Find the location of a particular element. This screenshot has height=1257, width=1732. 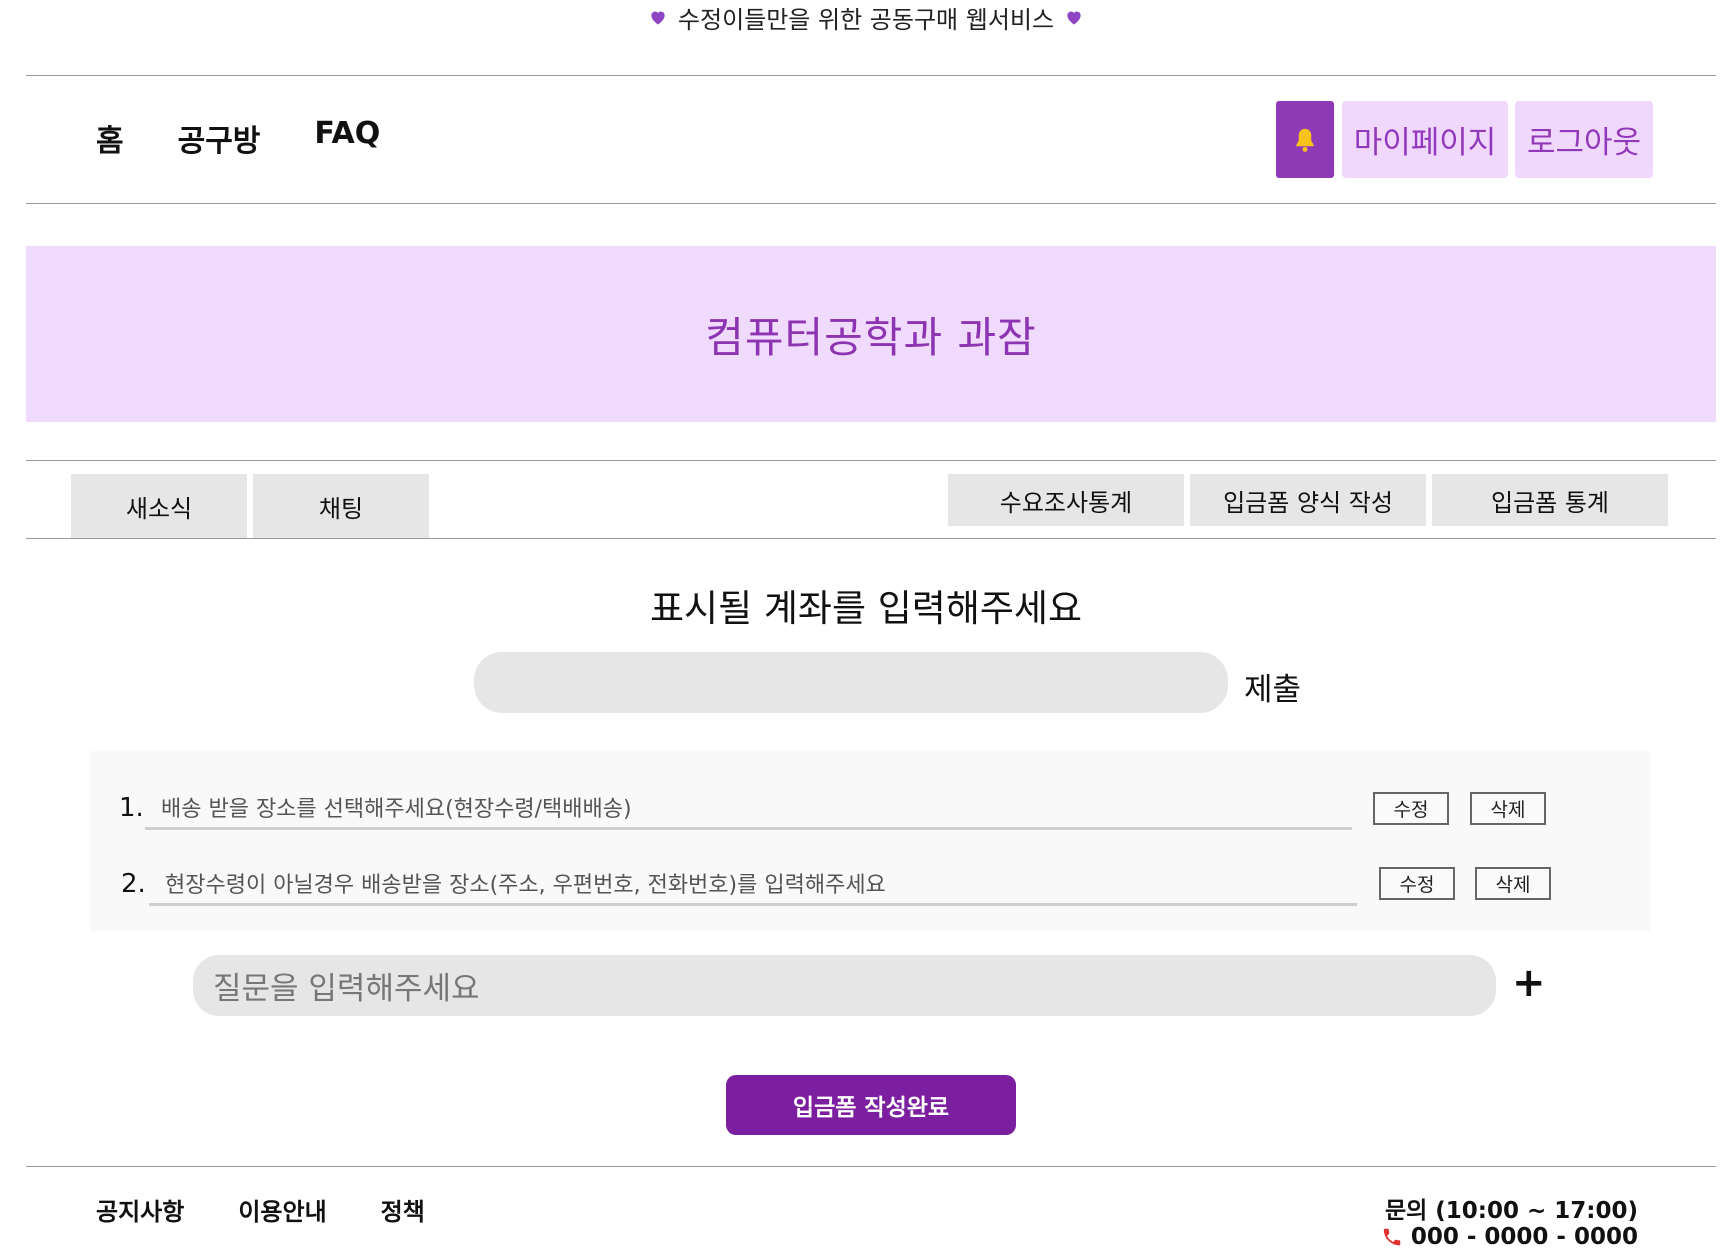

submit-button: 제출 is located at coordinates (1272, 686).